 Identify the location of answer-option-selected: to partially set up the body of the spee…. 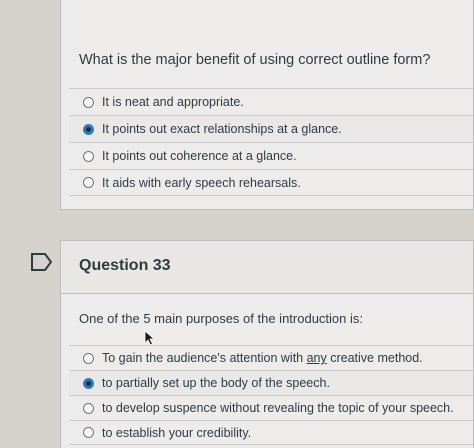
(271, 382).